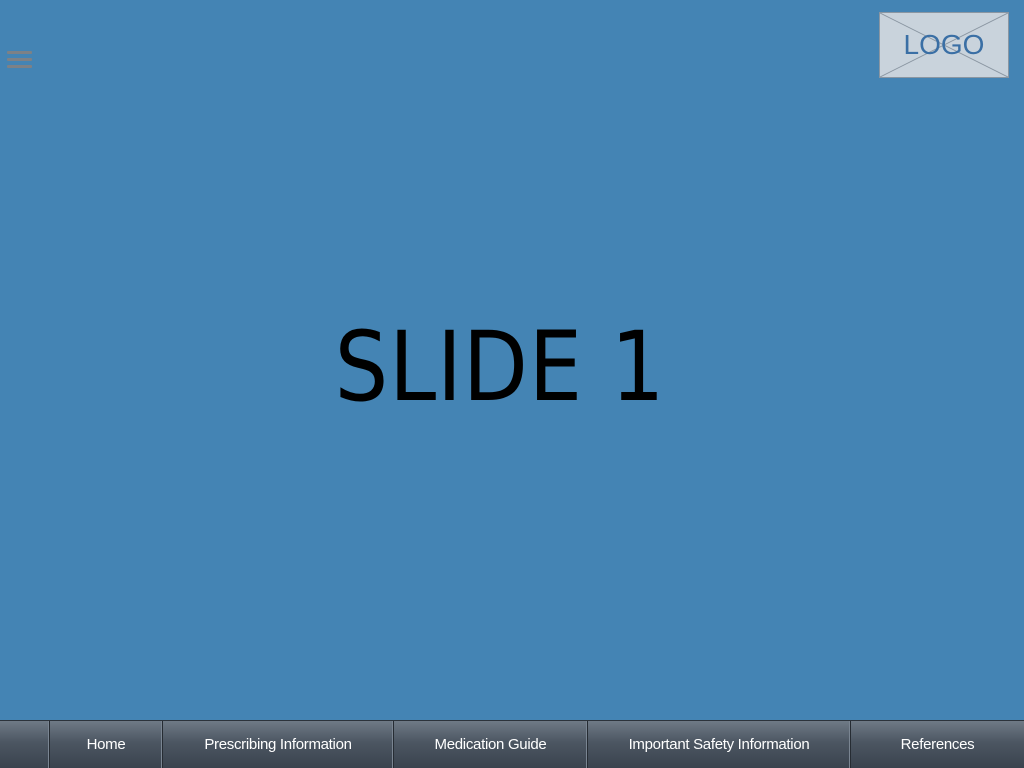  Describe the element at coordinates (106, 744) in the screenshot. I see `nav-item-home: Home` at that location.